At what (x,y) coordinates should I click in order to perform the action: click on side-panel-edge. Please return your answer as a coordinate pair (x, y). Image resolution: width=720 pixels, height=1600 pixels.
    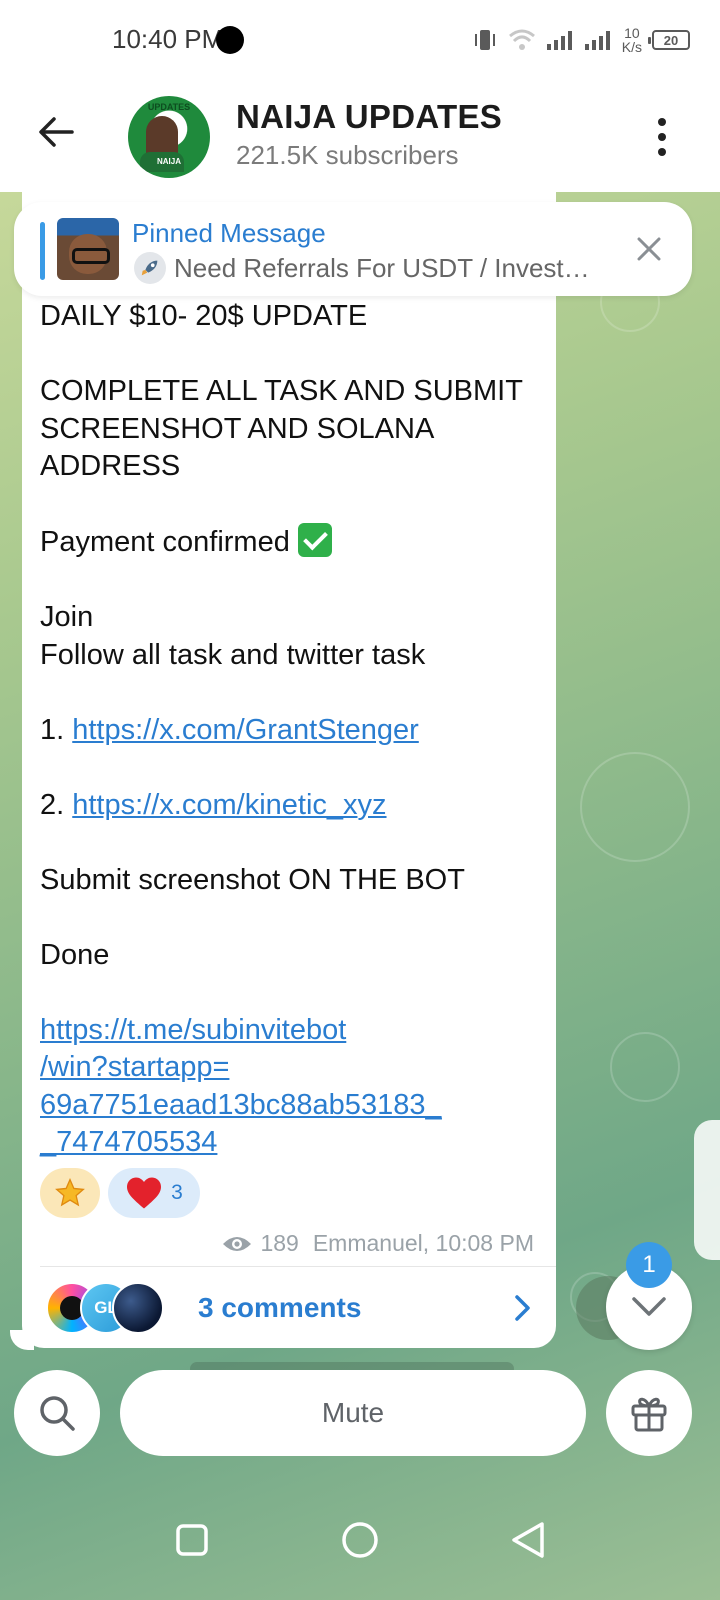
    Looking at the image, I should click on (707, 1190).